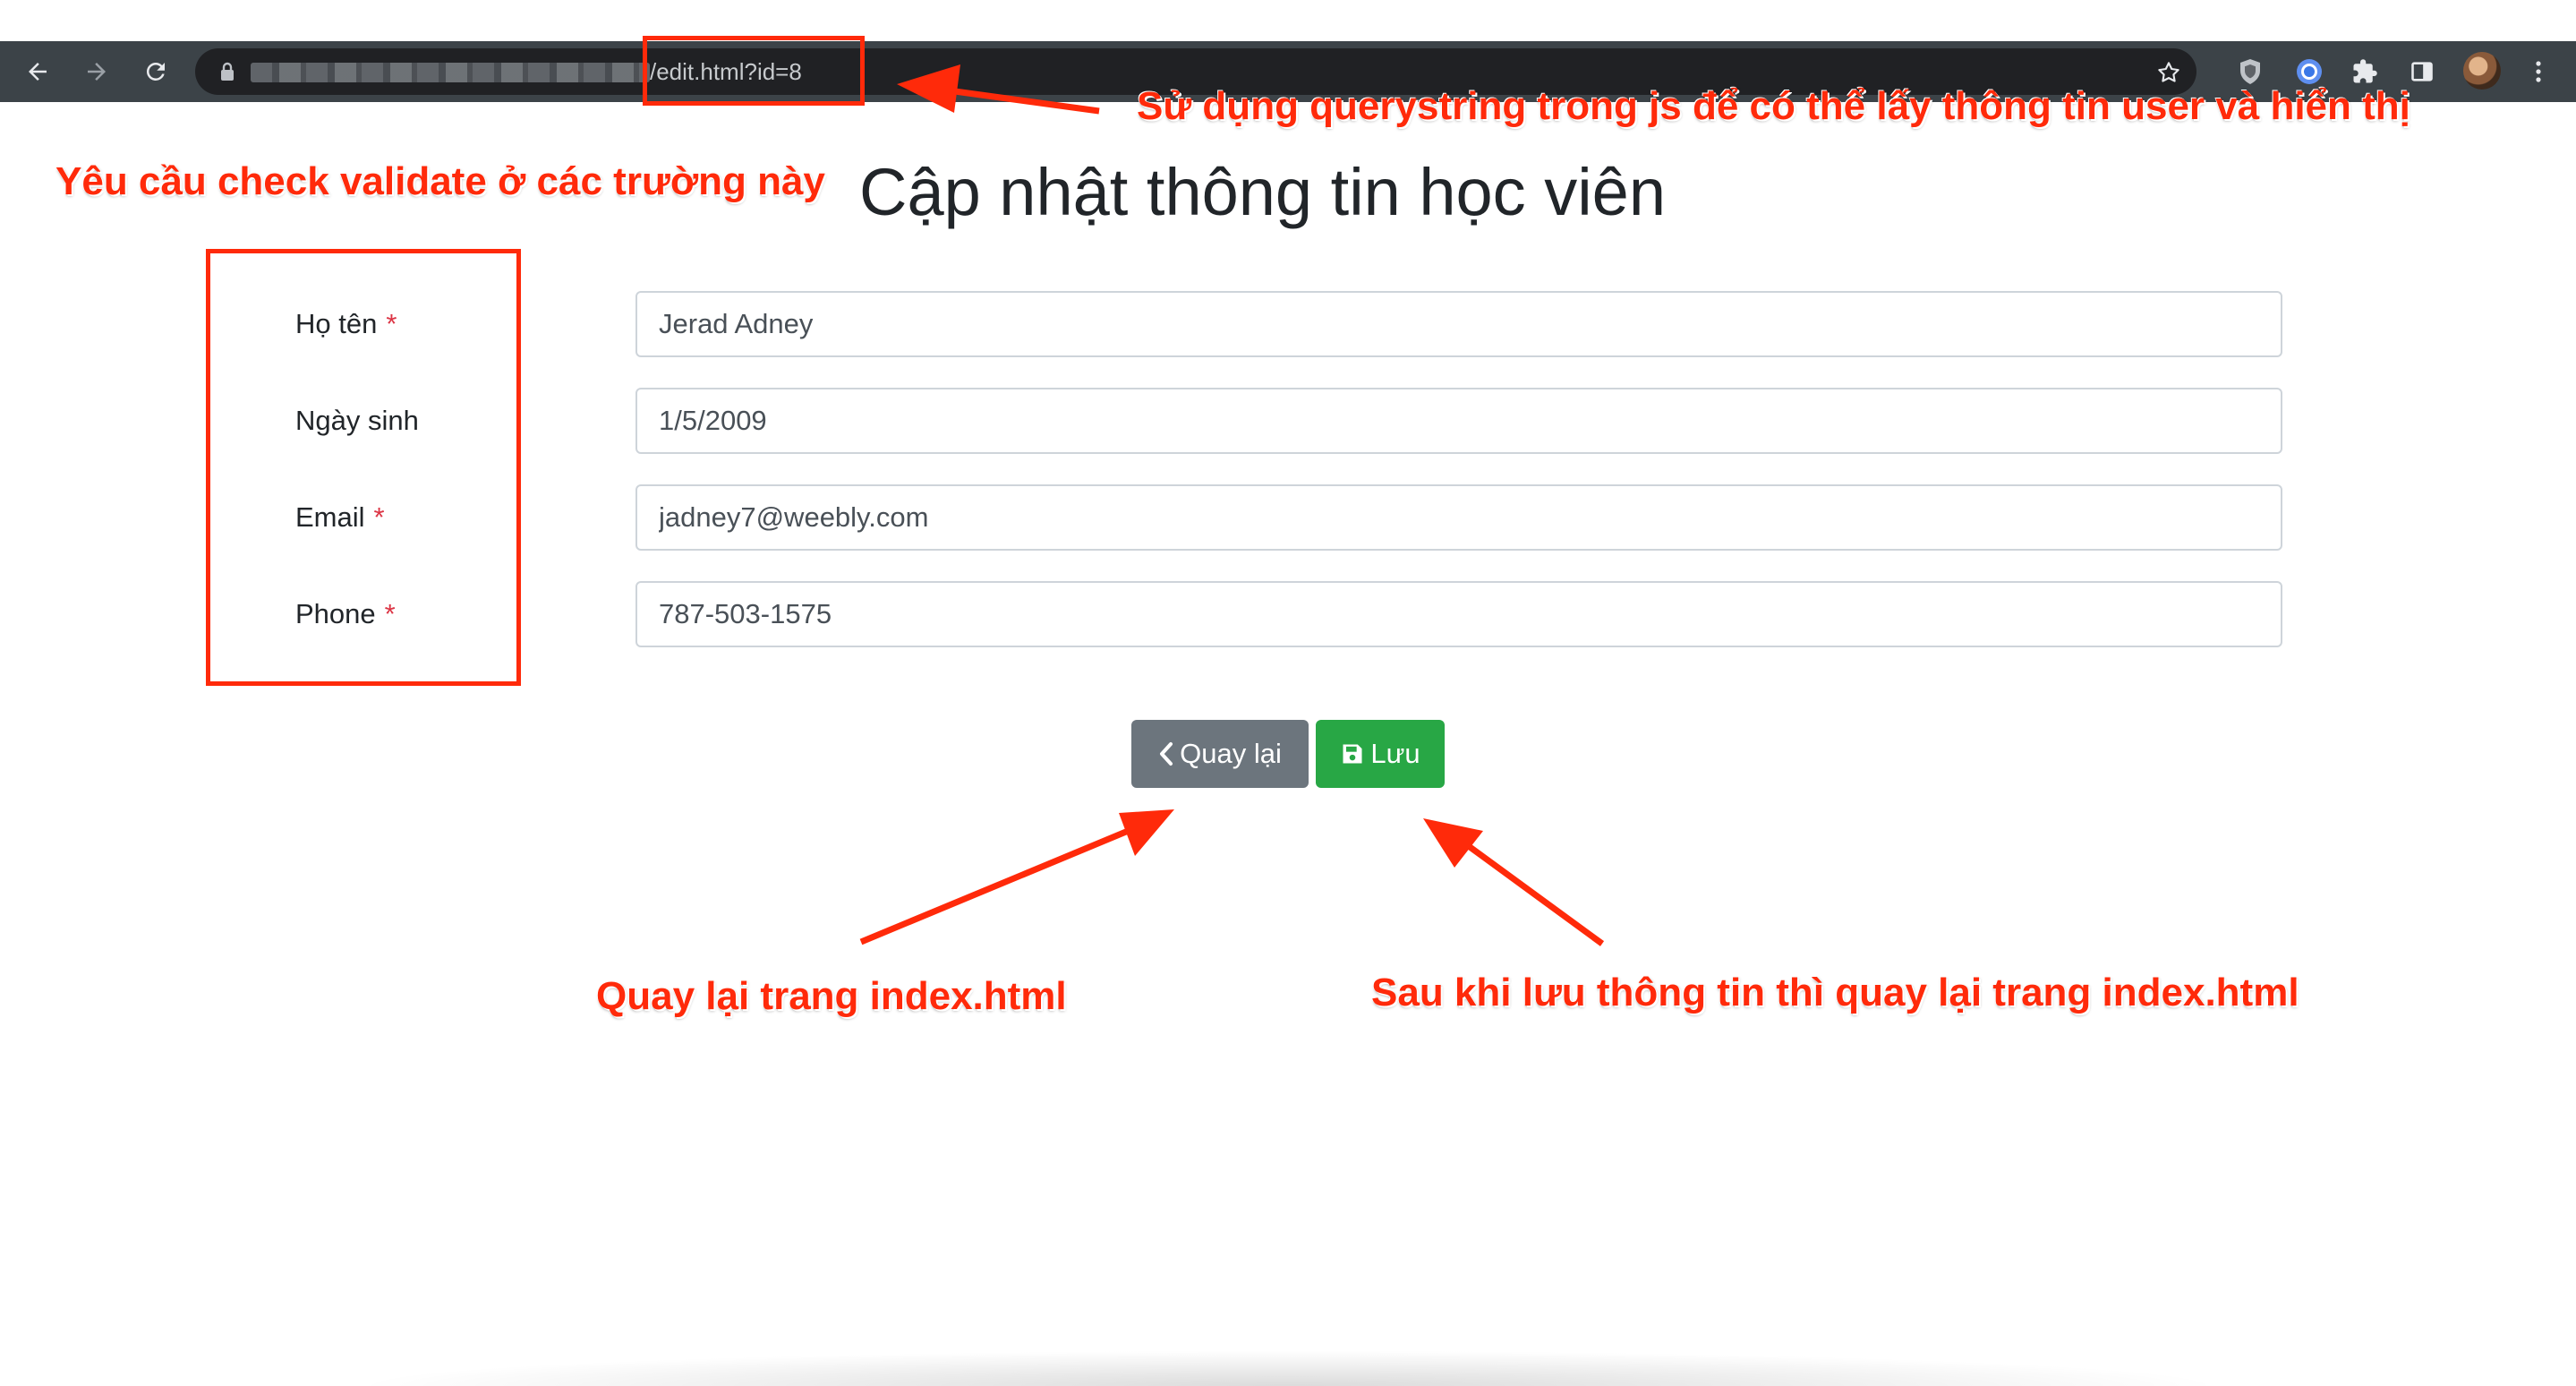 The width and height of the screenshot is (2576, 1386). I want to click on save-button: Lưu, so click(1380, 754).